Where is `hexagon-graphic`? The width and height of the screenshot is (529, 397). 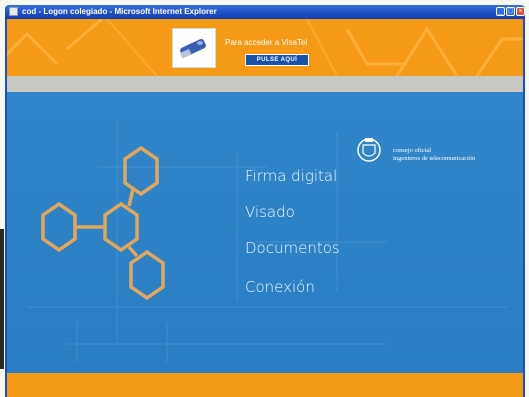 hexagon-graphic is located at coordinates (103, 223).